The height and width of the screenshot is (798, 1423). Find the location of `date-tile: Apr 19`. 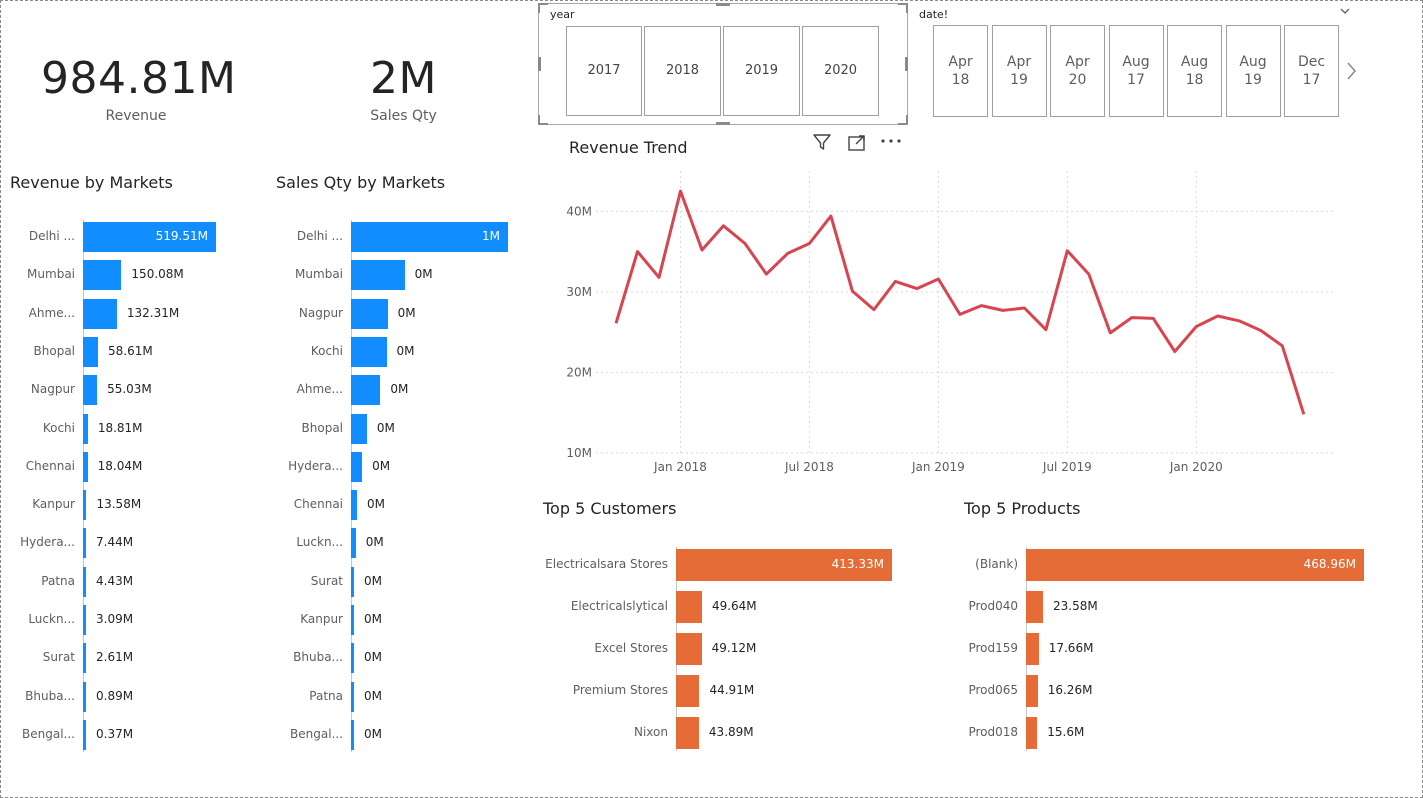

date-tile: Apr 19 is located at coordinates (1019, 71).